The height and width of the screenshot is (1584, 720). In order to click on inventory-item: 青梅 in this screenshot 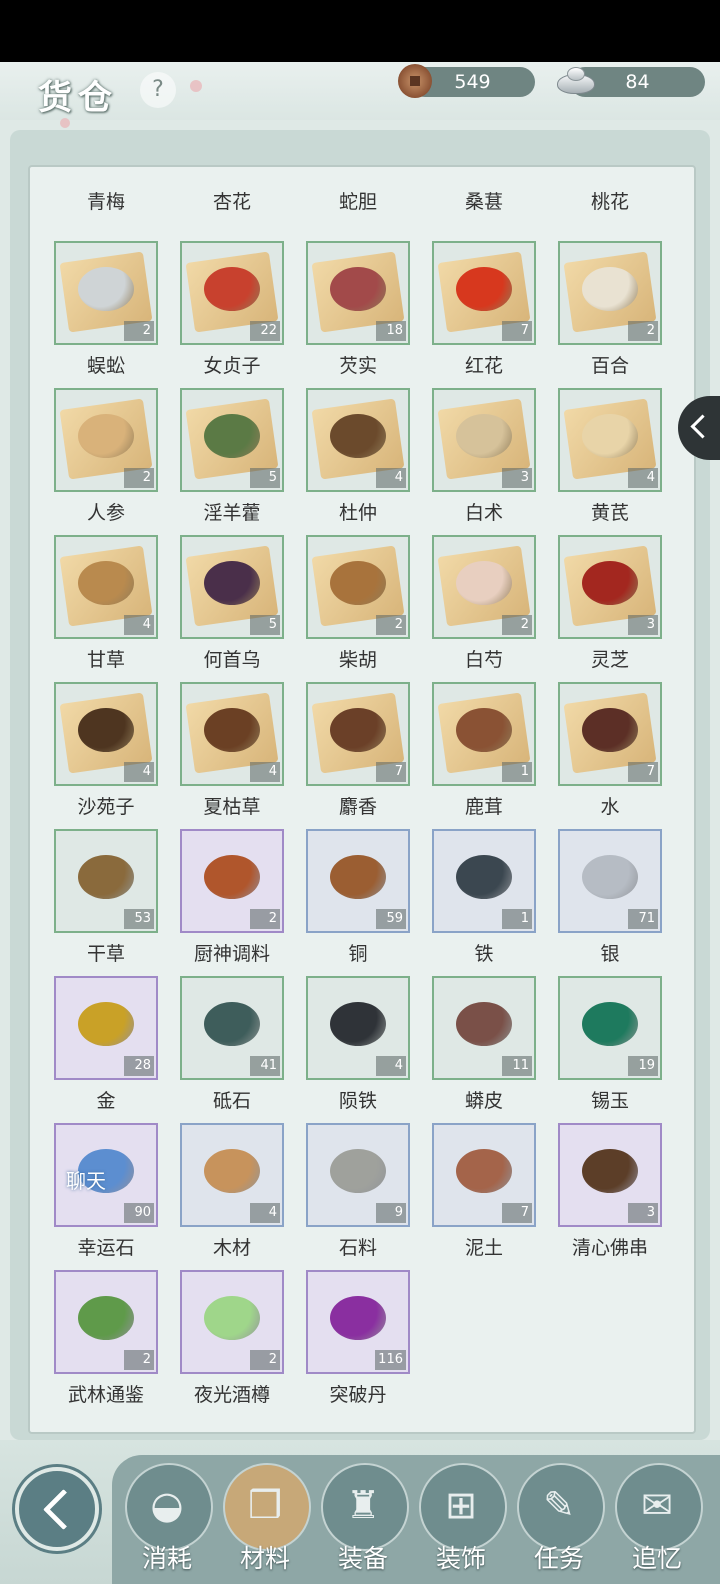, I will do `click(106, 203)`.